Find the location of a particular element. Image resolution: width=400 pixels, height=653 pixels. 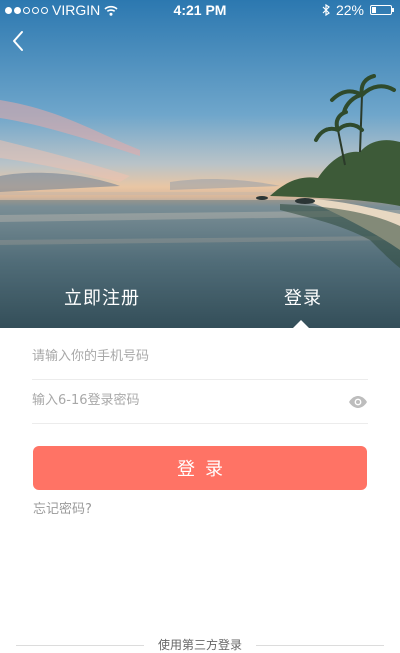

tab-register: 立即注册 is located at coordinates (102, 297).